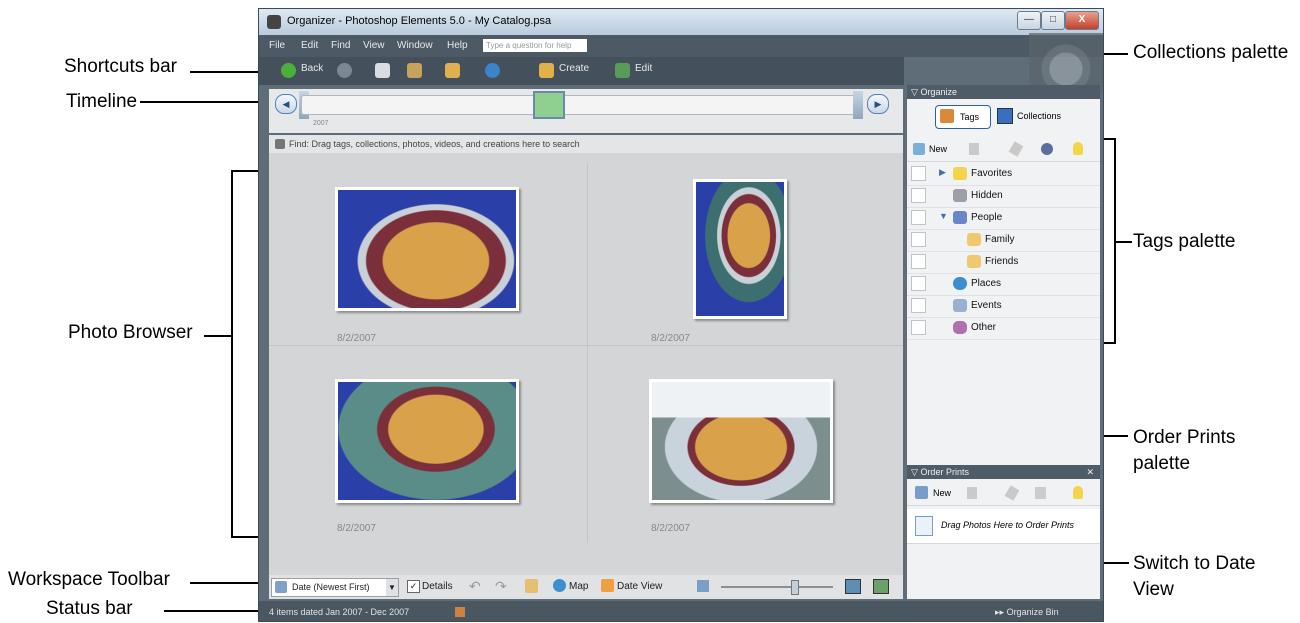 The width and height of the screenshot is (1300, 623). What do you see at coordinates (795, 587) in the screenshot?
I see `slider-thumb` at bounding box center [795, 587].